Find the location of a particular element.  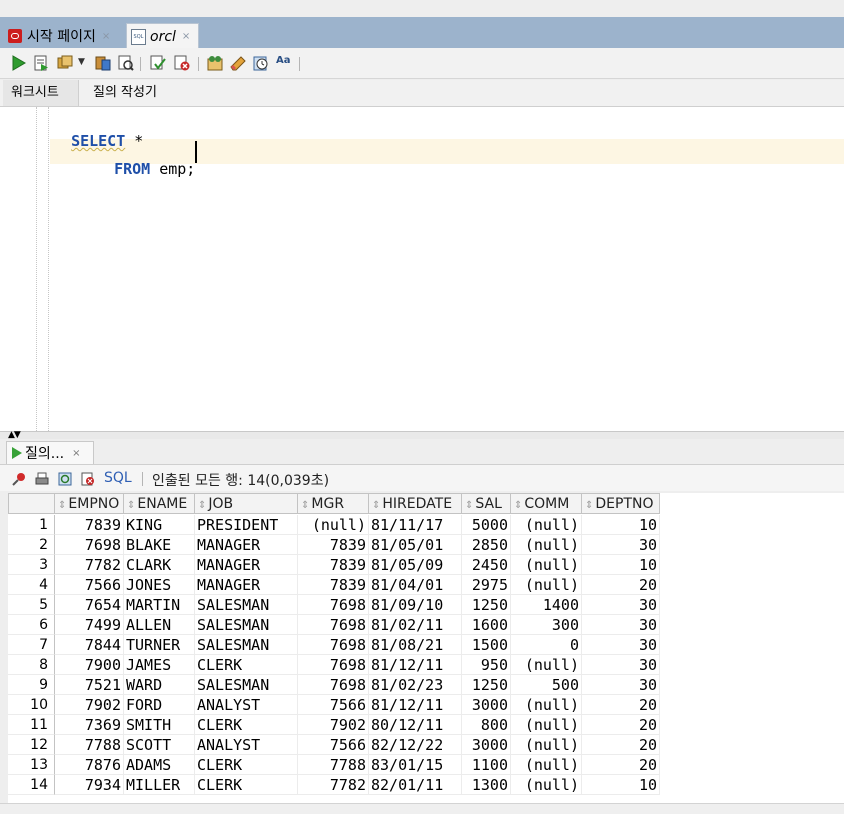

unshared-sql-icon is located at coordinates (215, 63).